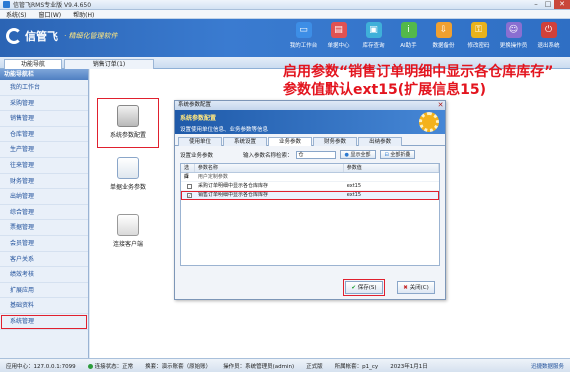  I want to click on user-icon: ☺, so click(513, 30).